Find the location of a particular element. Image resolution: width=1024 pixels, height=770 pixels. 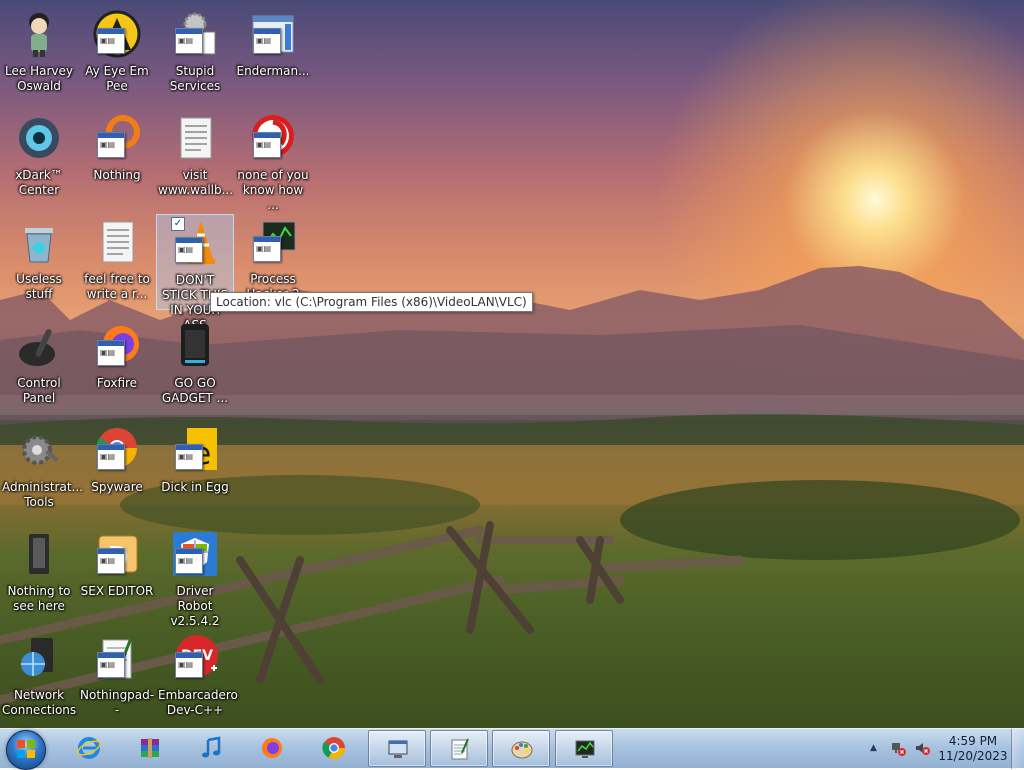

desktop-icon-ay-eye-em-pee: Ay Eye Em Pee is located at coordinates (117, 54).